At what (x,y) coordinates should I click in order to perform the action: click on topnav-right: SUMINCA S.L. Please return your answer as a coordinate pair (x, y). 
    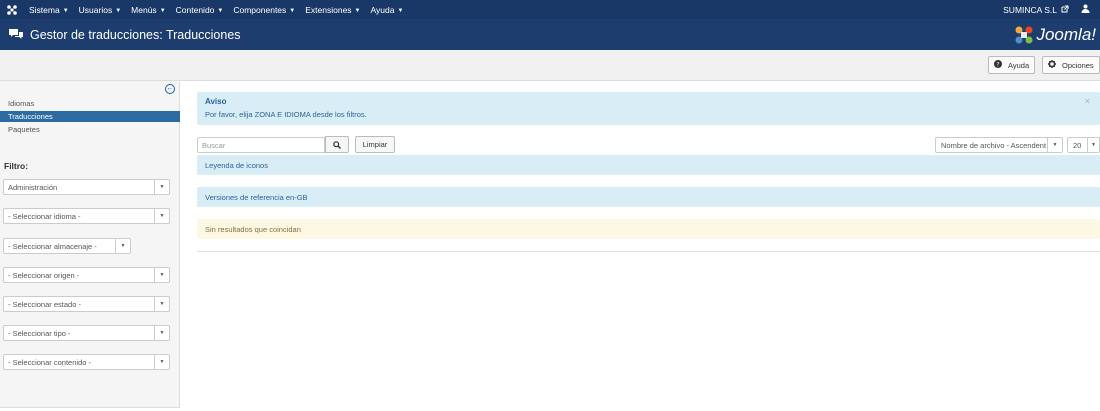
    Looking at the image, I should click on (1051, 9).